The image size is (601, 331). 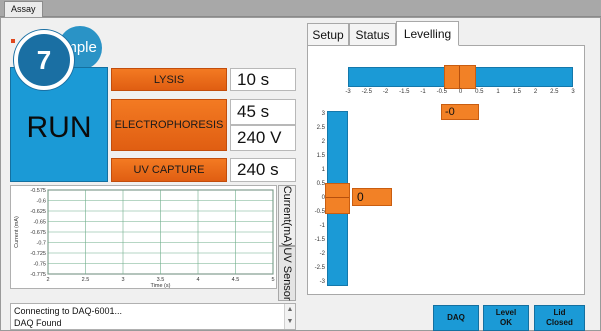 What do you see at coordinates (498, 92) in the screenshot?
I see `horizontal-scale-tick: 1` at bounding box center [498, 92].